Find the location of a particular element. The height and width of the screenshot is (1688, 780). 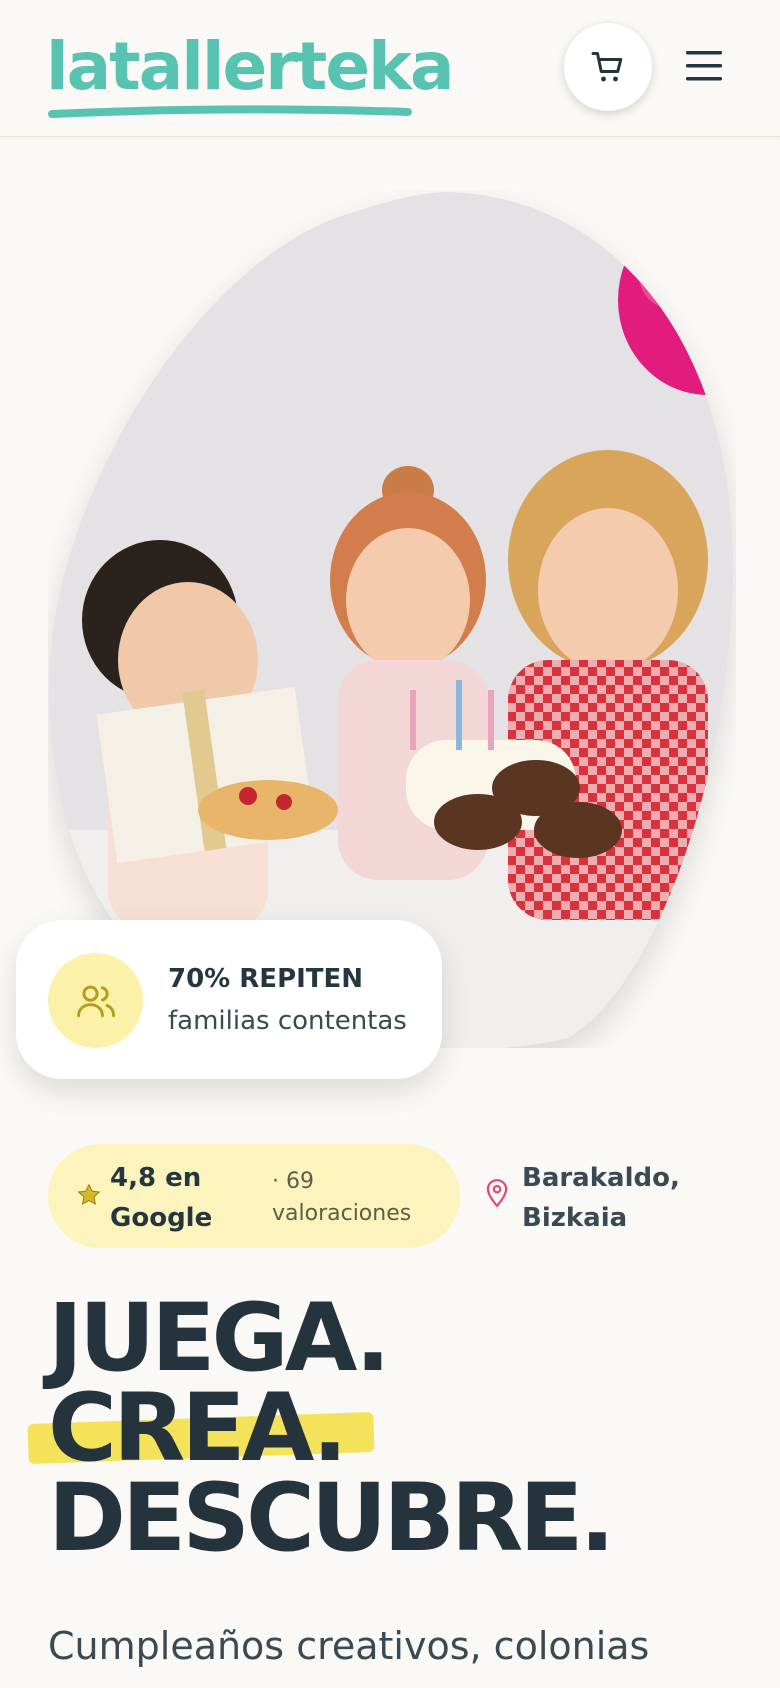

hamburger-menu-icon is located at coordinates (704, 66).